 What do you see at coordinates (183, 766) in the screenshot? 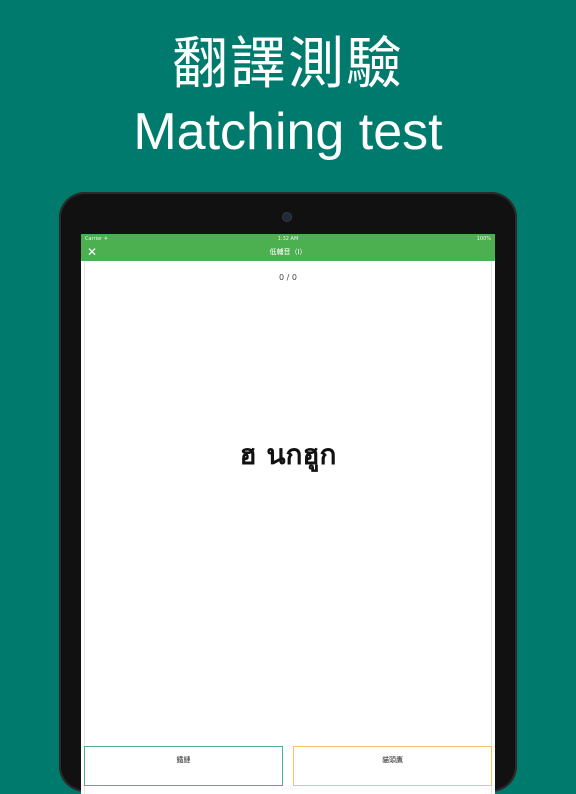
I see `answer-option-1: 鐵鏈` at bounding box center [183, 766].